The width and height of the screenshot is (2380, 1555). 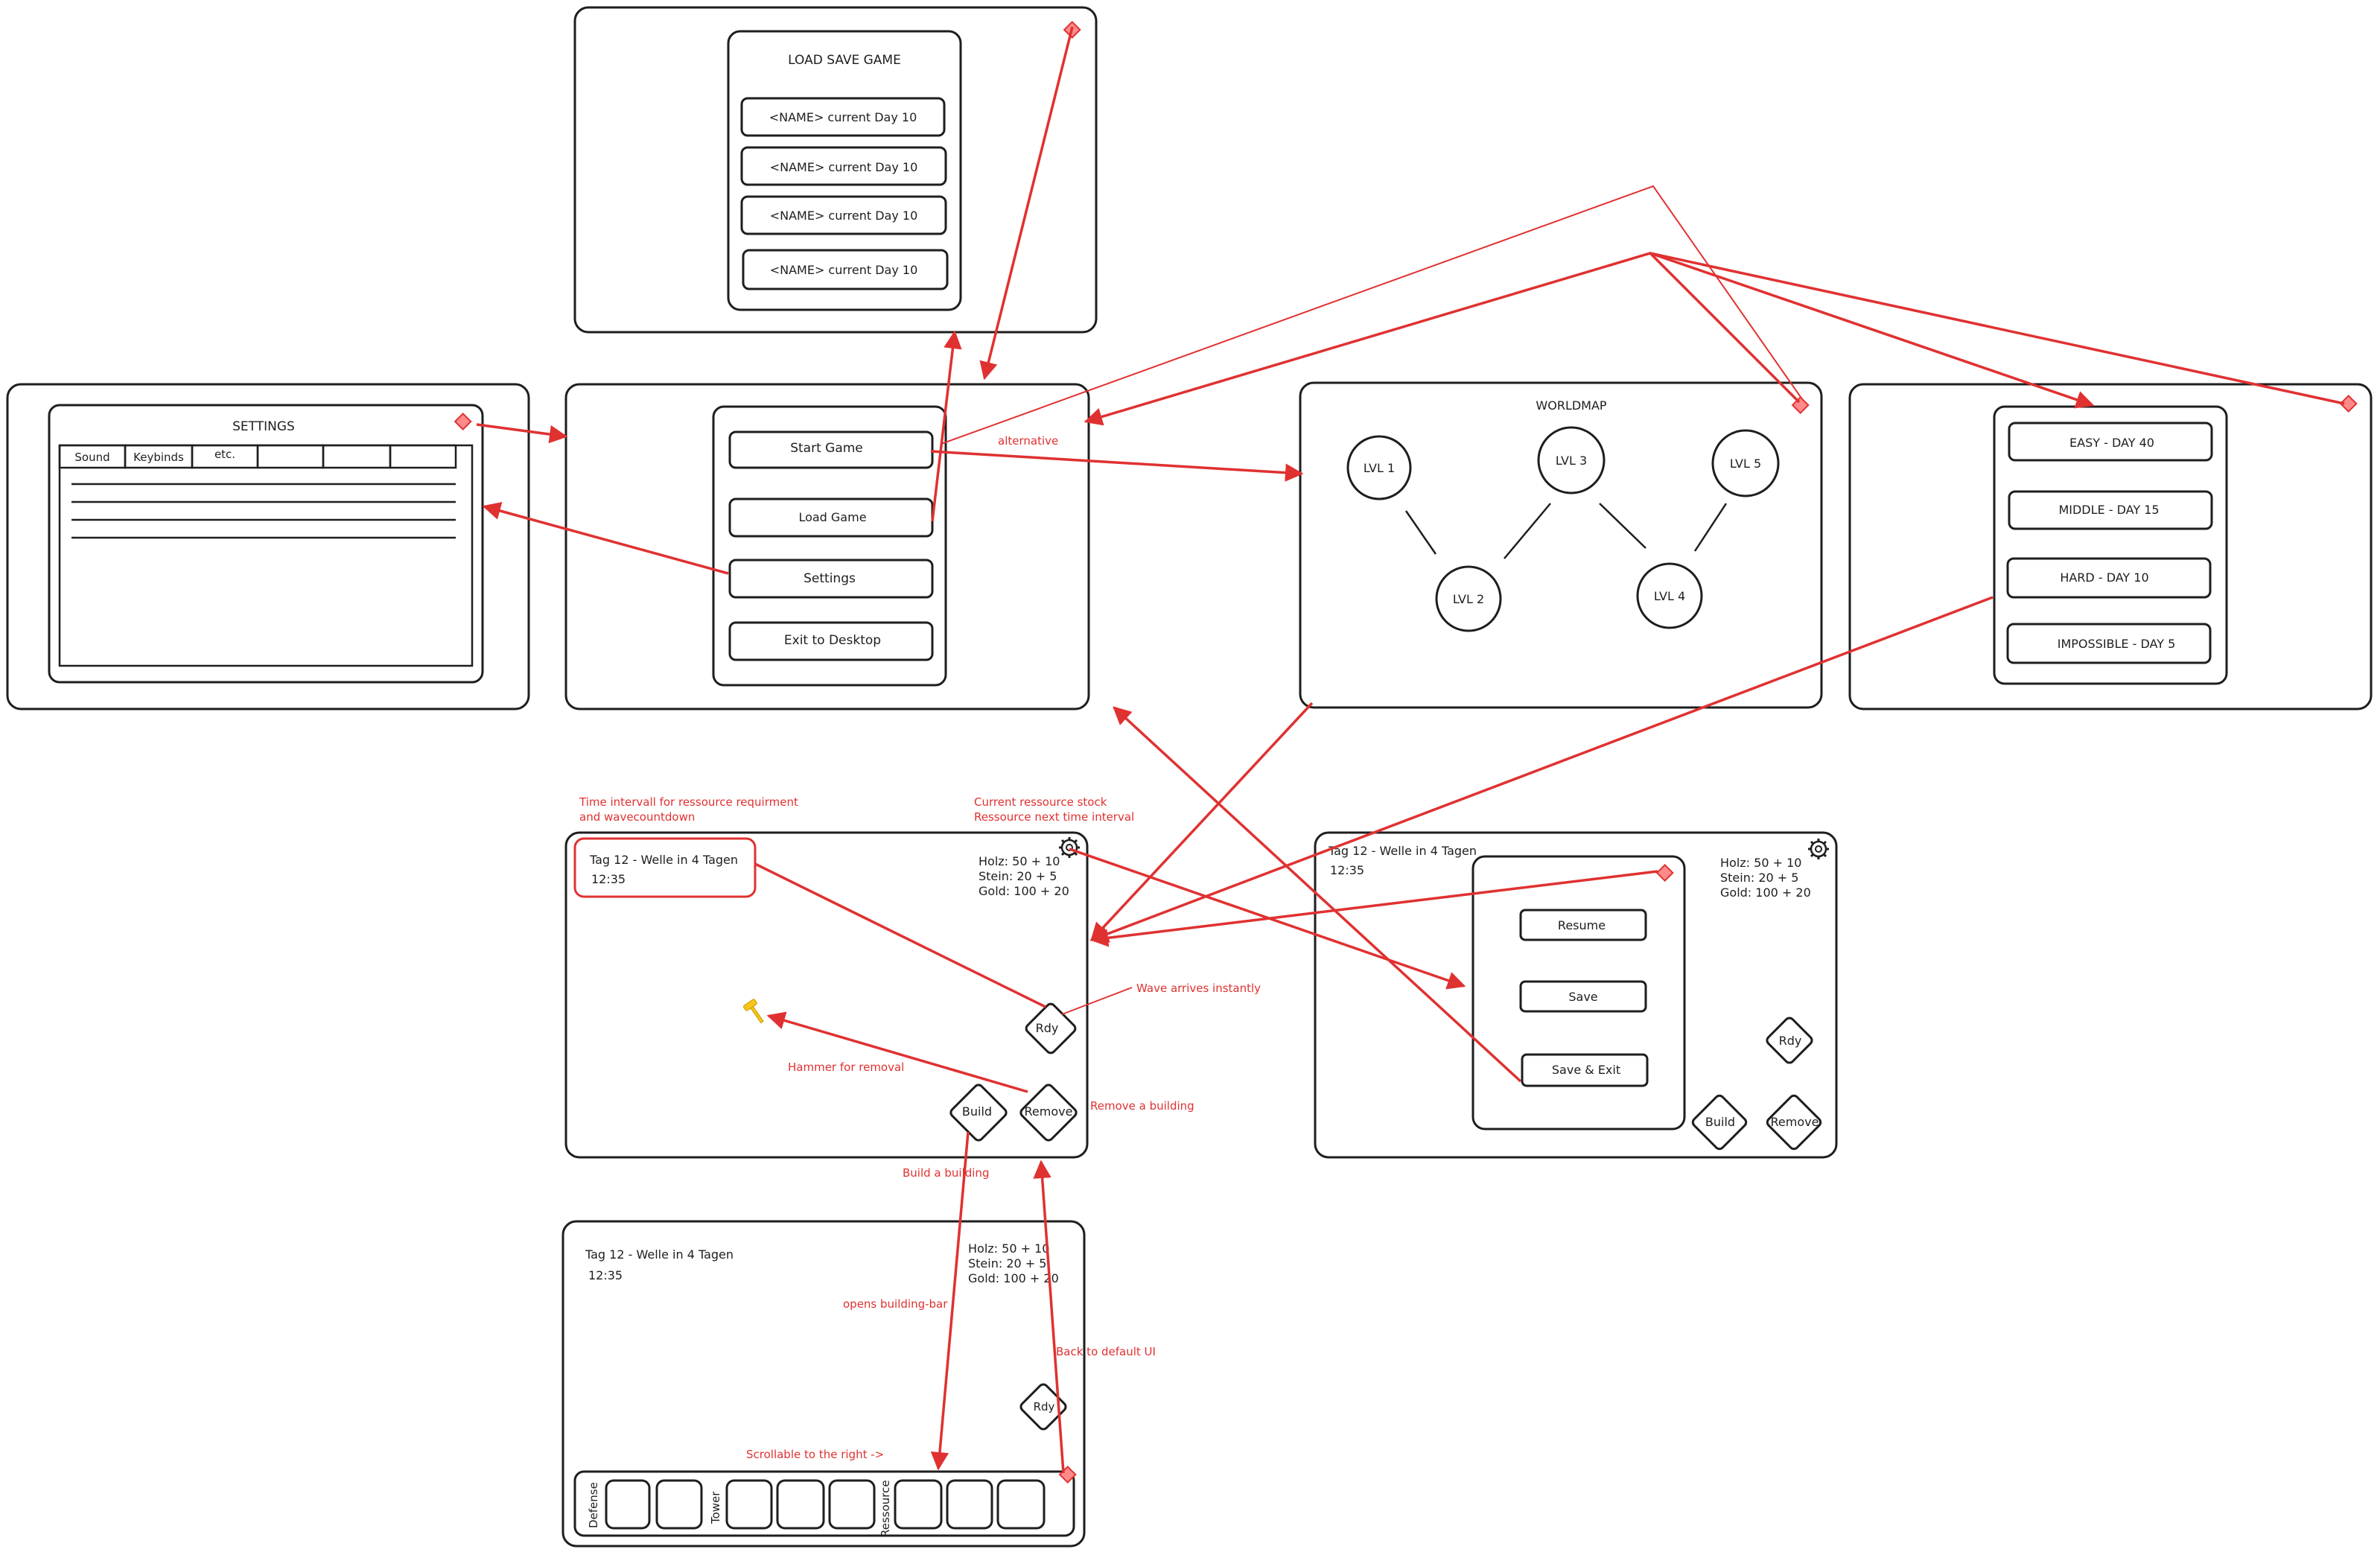 I want to click on button-label: MIDDLE - DAY 15, so click(x=2108, y=510).